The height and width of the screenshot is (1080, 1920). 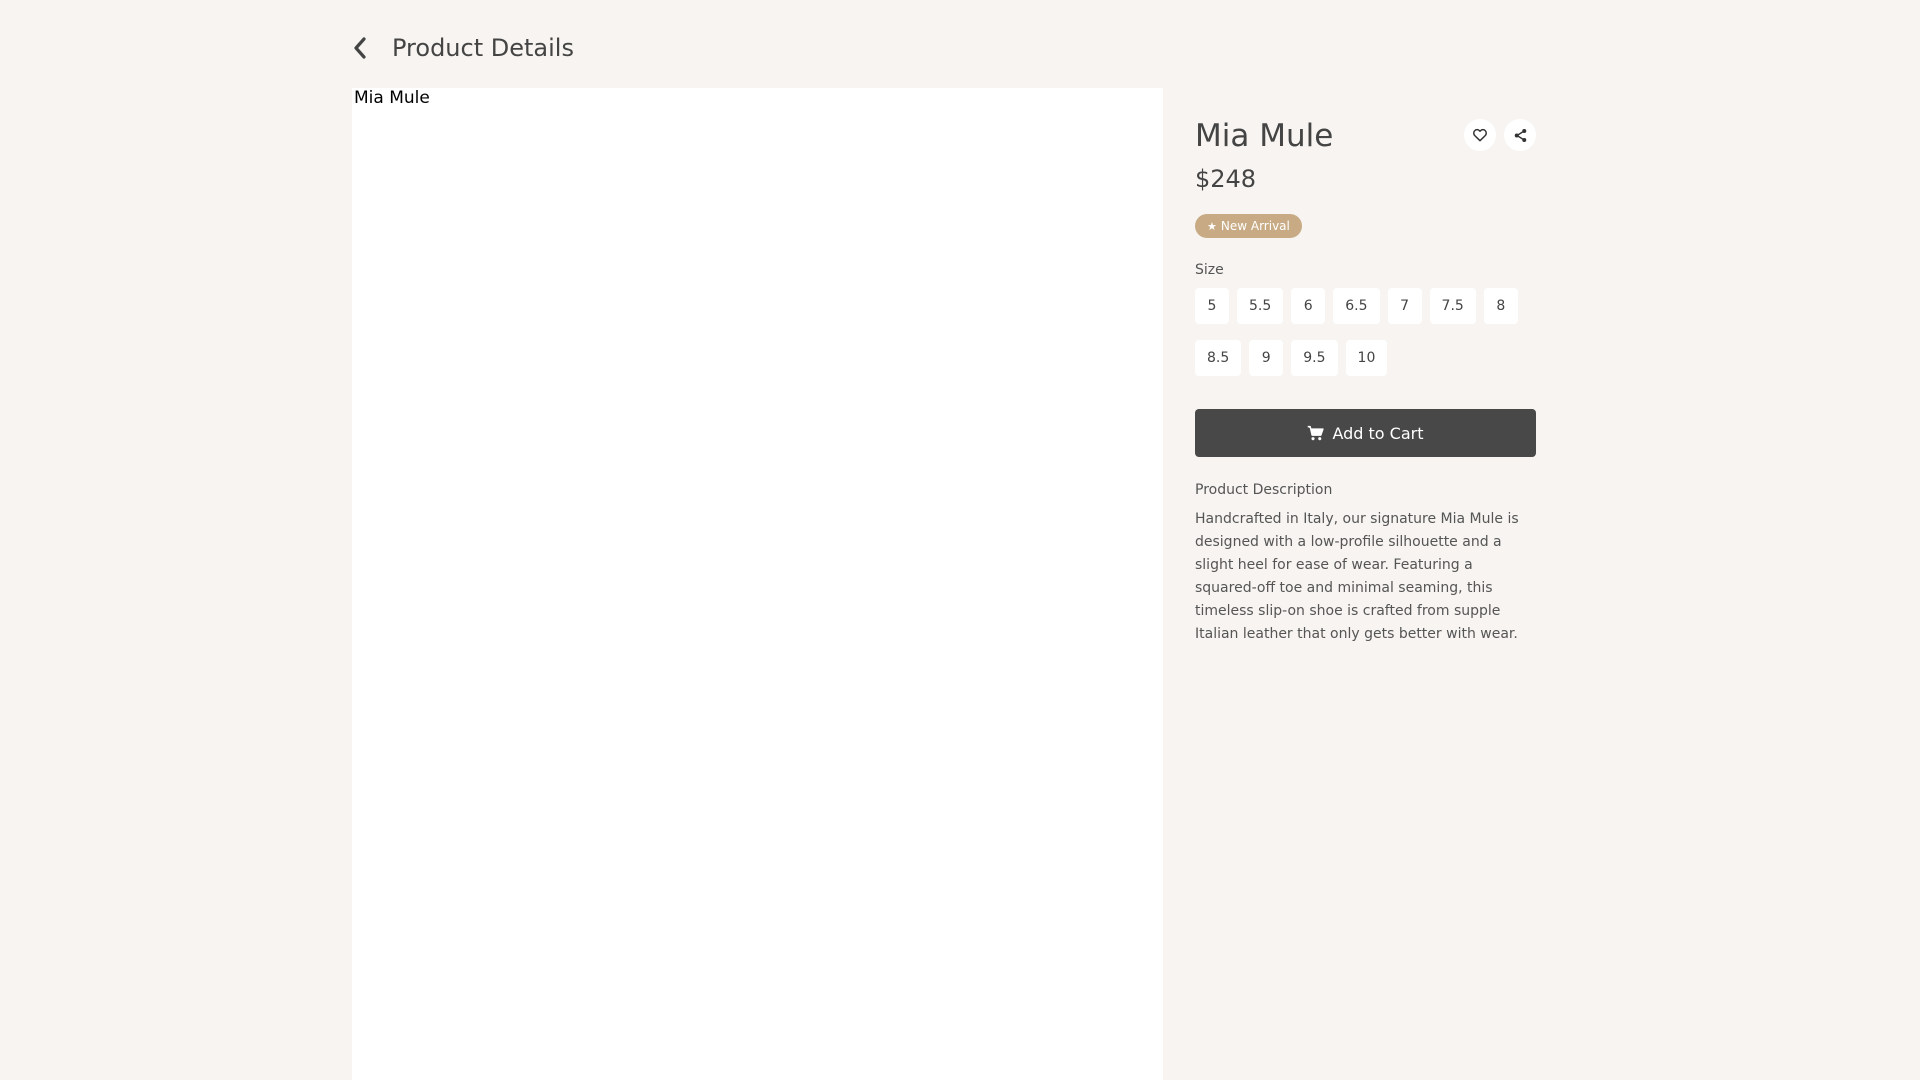 I want to click on size-selector: 5 5.5 6 6.5 7 7.5 8 8.5 9 9.5 10, so click(x=1365, y=332).